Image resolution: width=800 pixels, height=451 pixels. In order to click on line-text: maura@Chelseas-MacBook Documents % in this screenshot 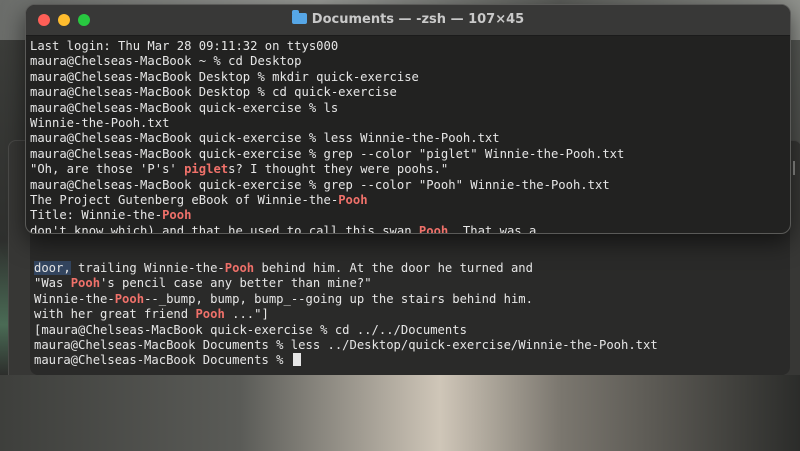, I will do `click(162, 360)`.